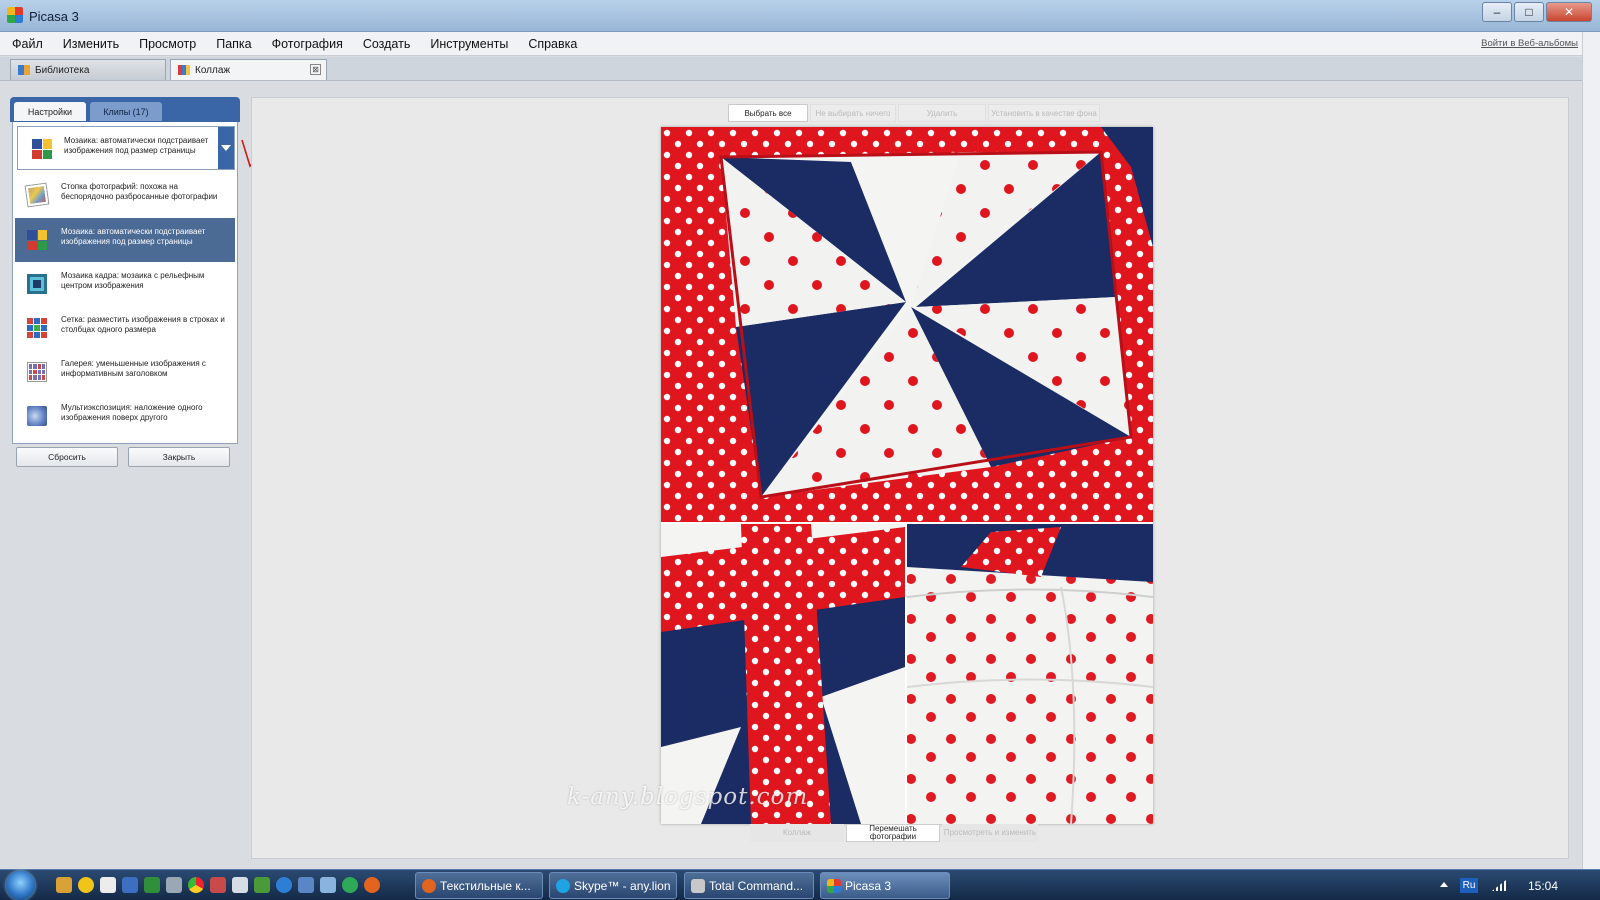  I want to click on tab-collage-label: Коллаж, so click(213, 70).